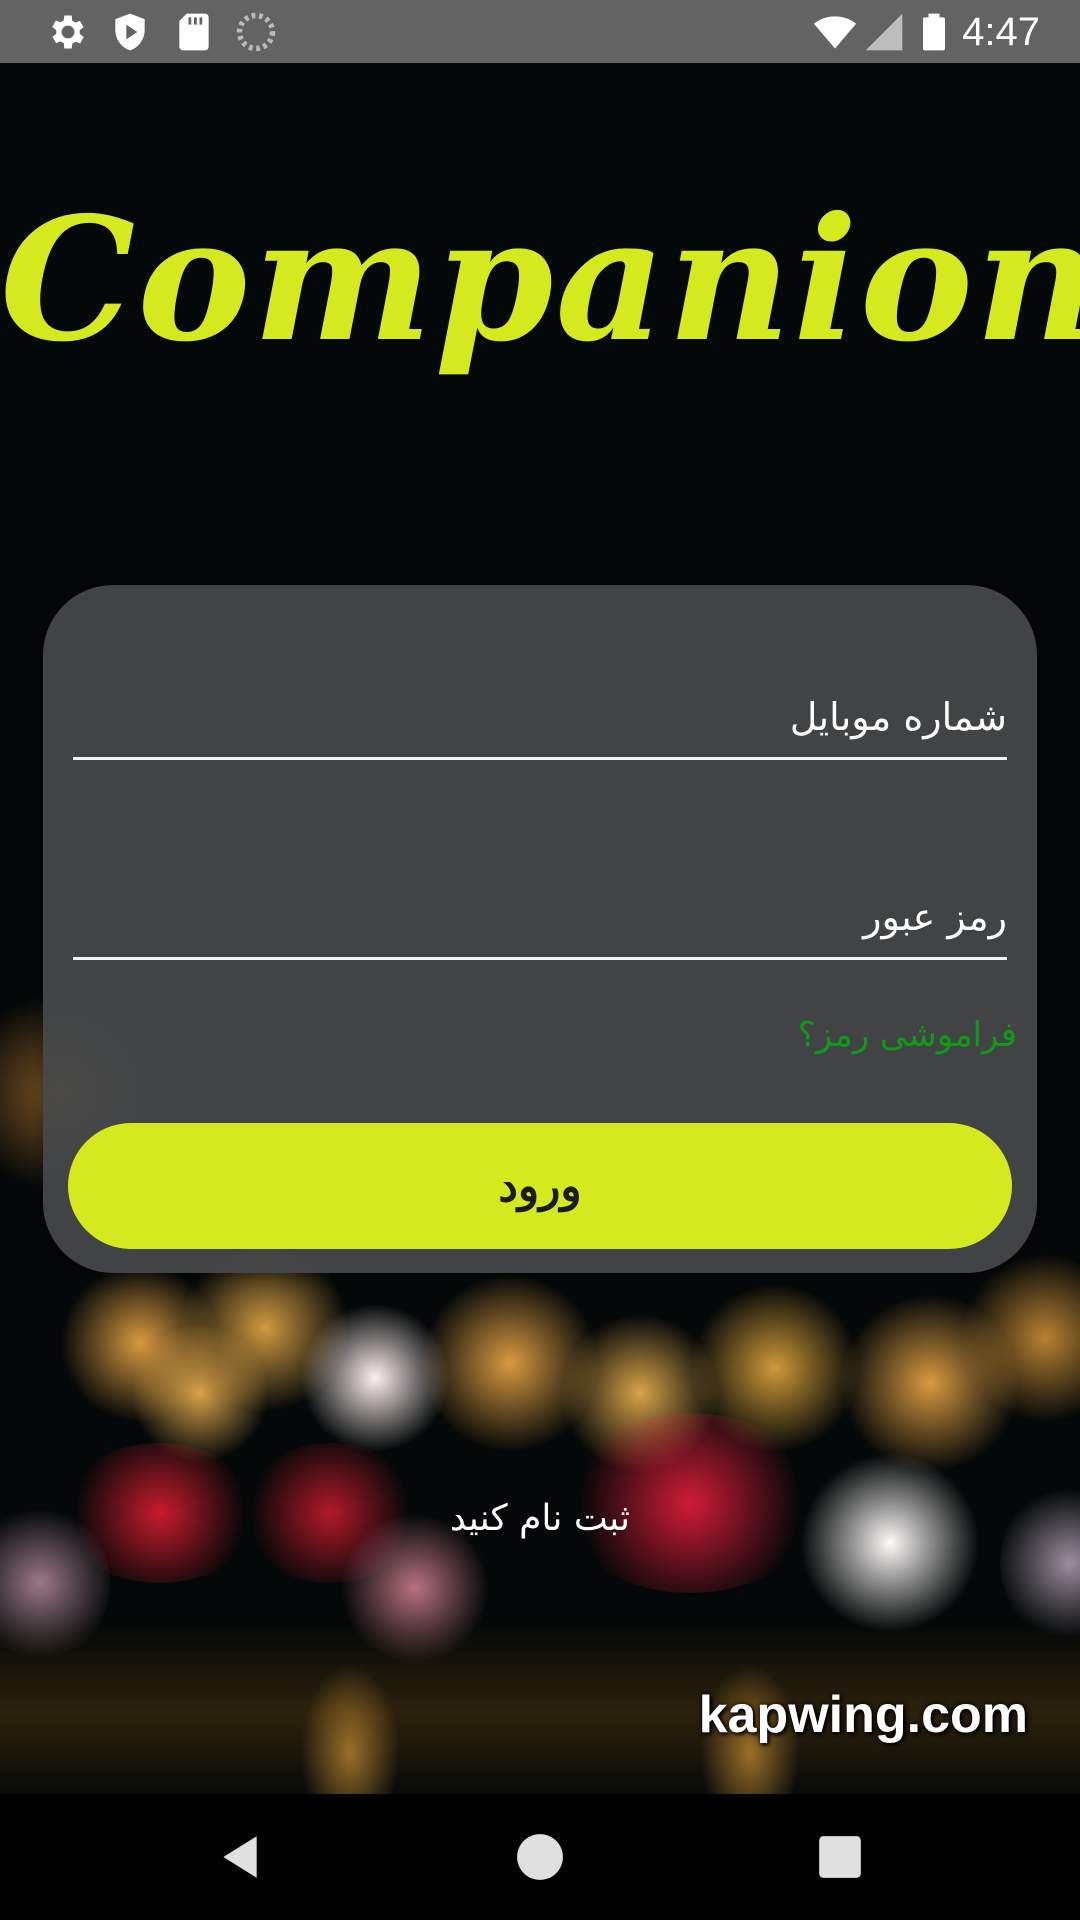  What do you see at coordinates (840, 1857) in the screenshot?
I see `recents-icon` at bounding box center [840, 1857].